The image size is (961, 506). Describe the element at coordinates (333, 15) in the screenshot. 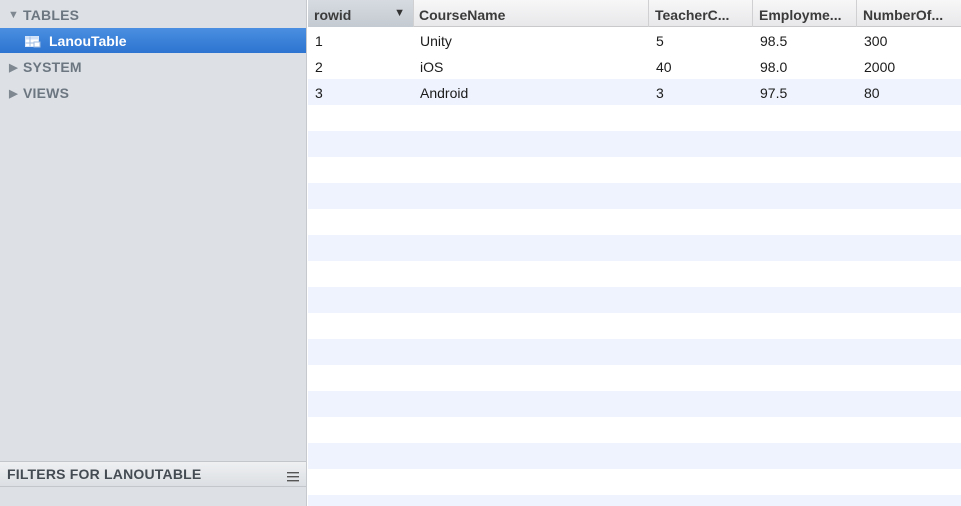

I see `column-header-label: rowid` at that location.